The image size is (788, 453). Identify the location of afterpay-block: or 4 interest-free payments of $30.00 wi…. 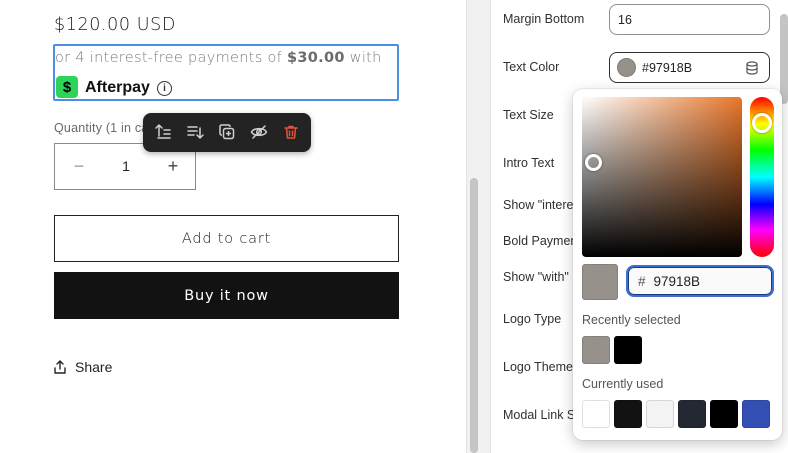
(226, 72).